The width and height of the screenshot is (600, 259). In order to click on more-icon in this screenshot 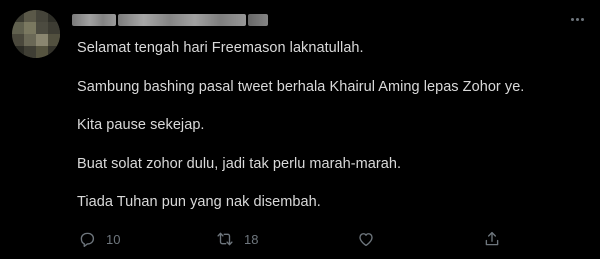, I will do `click(577, 19)`.